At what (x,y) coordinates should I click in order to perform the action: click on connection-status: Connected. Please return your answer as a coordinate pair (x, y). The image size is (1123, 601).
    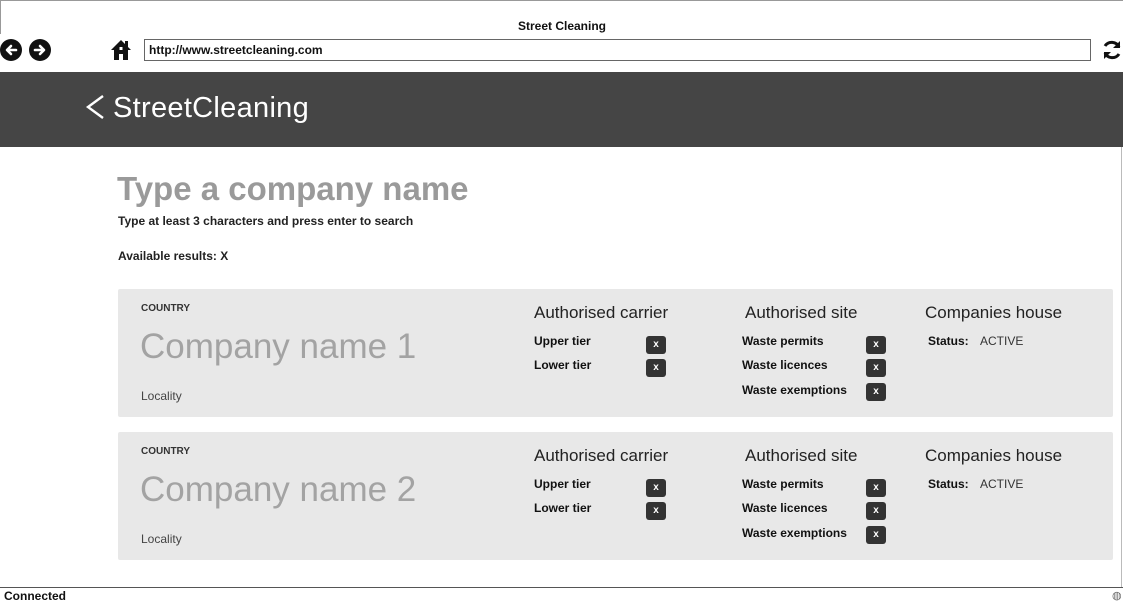
    Looking at the image, I should click on (35, 595).